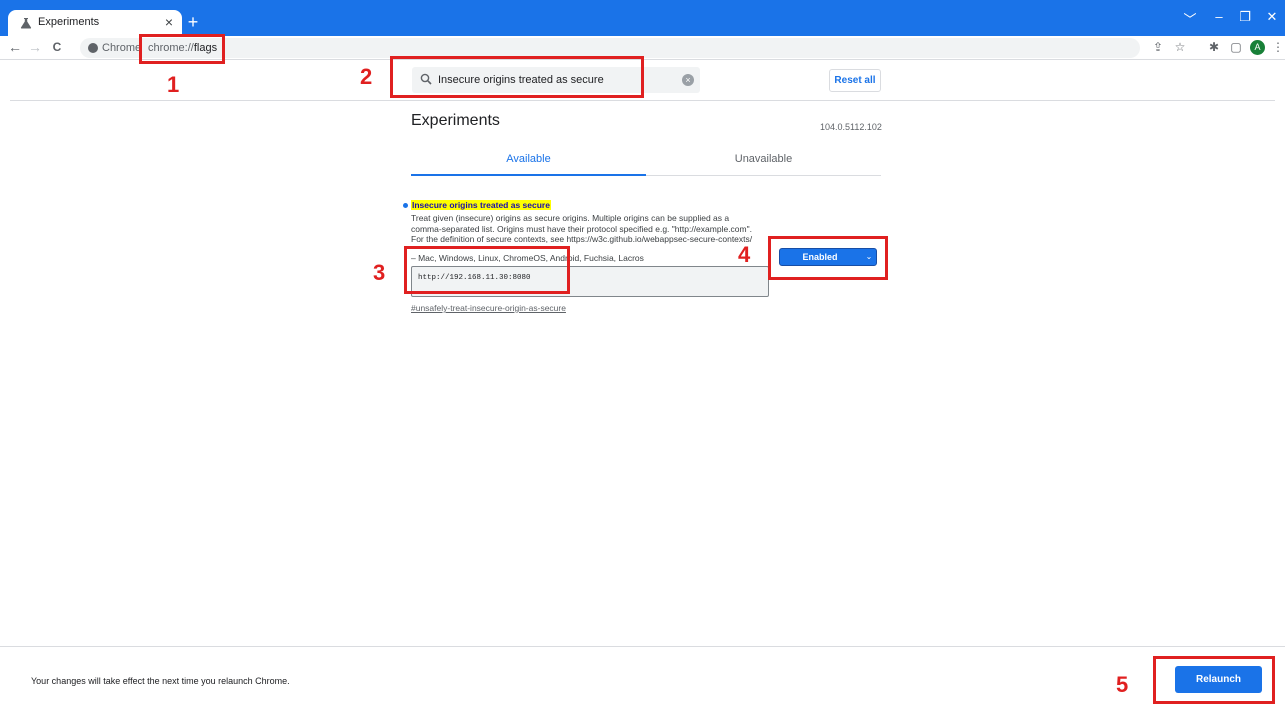 This screenshot has width=1285, height=705. What do you see at coordinates (205, 48) in the screenshot?
I see `url-path: flags` at bounding box center [205, 48].